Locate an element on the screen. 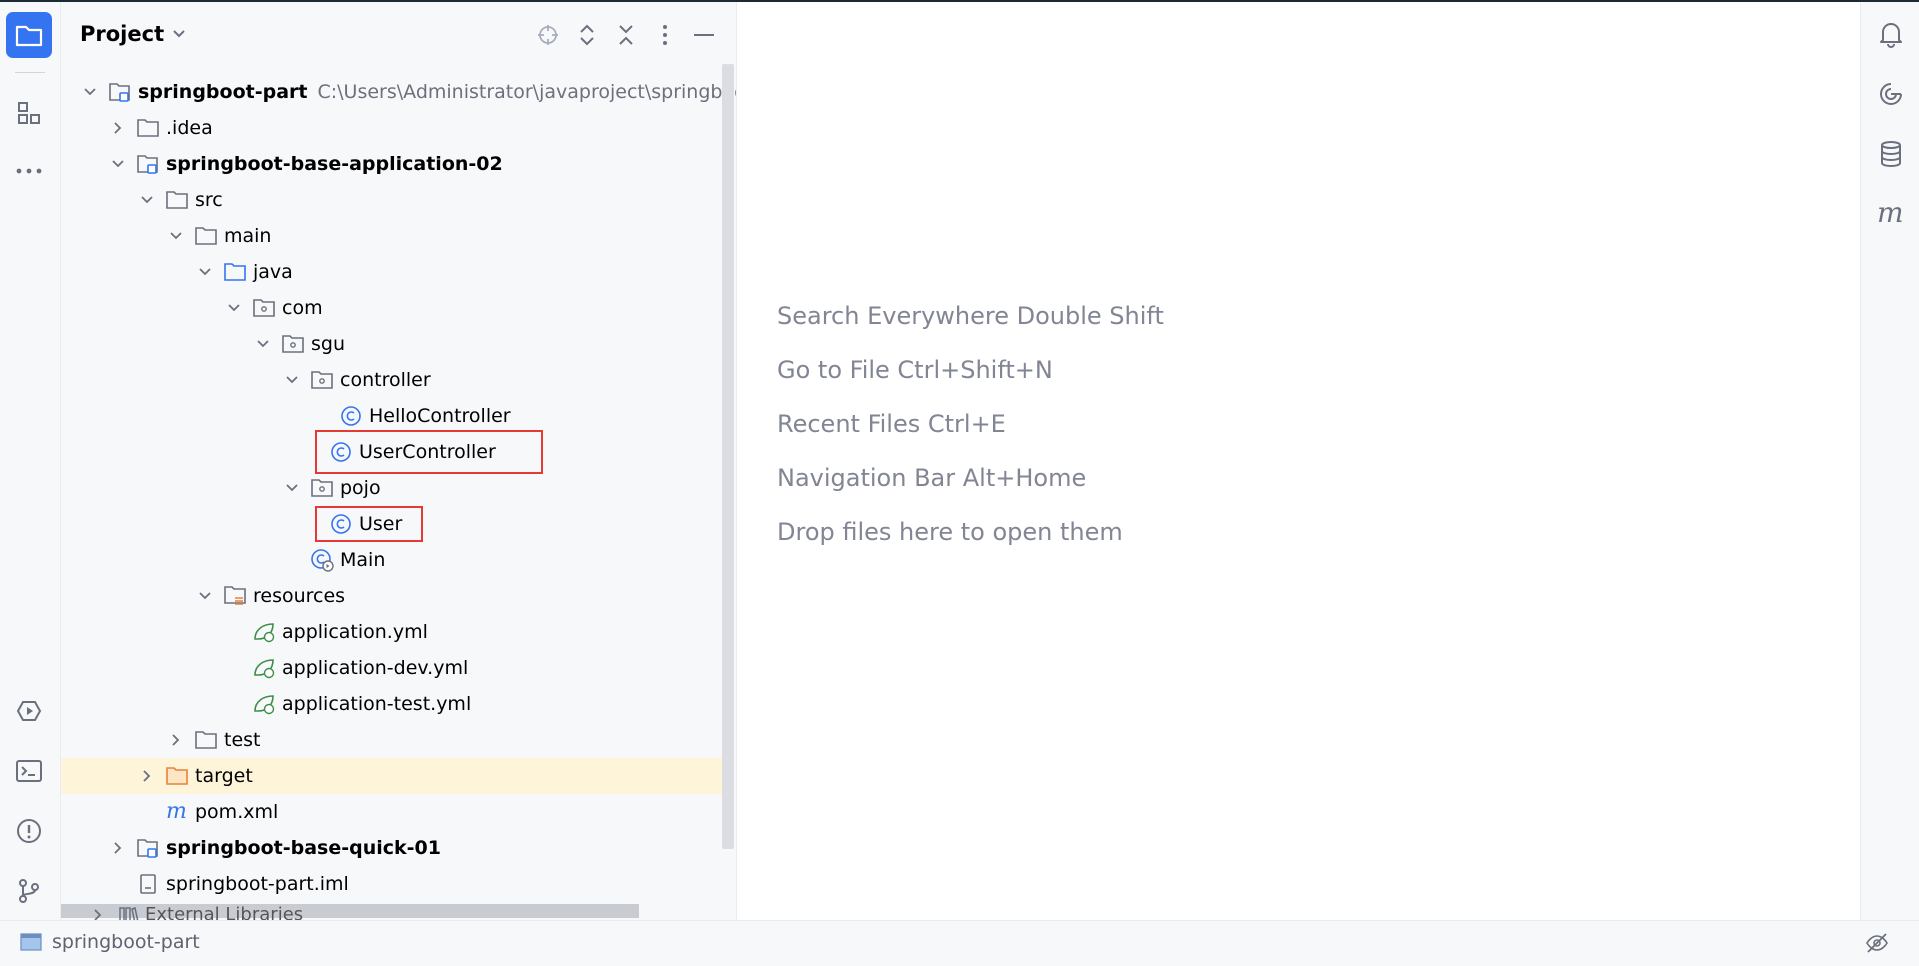 Image resolution: width=1919 pixels, height=966 pixels. ai-assistant-button is located at coordinates (1891, 94).